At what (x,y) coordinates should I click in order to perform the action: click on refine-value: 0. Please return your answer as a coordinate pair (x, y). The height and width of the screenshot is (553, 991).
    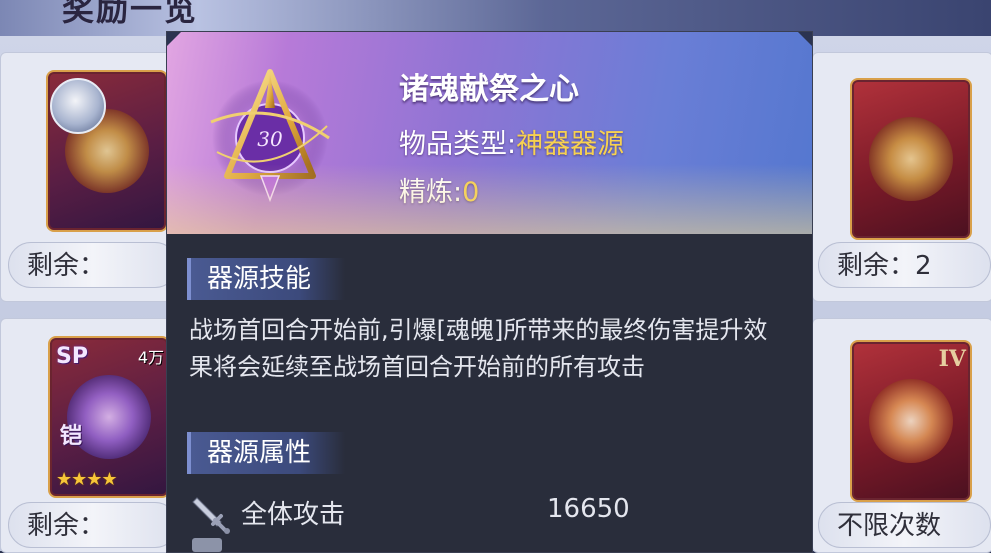
    Looking at the image, I should click on (471, 192).